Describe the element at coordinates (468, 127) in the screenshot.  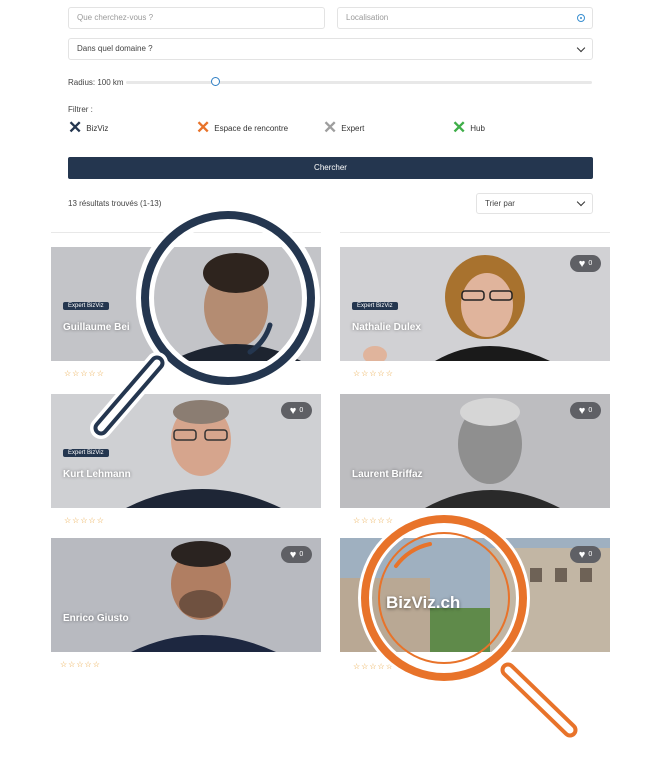
I see `filter-hub: ✕ Hub` at that location.